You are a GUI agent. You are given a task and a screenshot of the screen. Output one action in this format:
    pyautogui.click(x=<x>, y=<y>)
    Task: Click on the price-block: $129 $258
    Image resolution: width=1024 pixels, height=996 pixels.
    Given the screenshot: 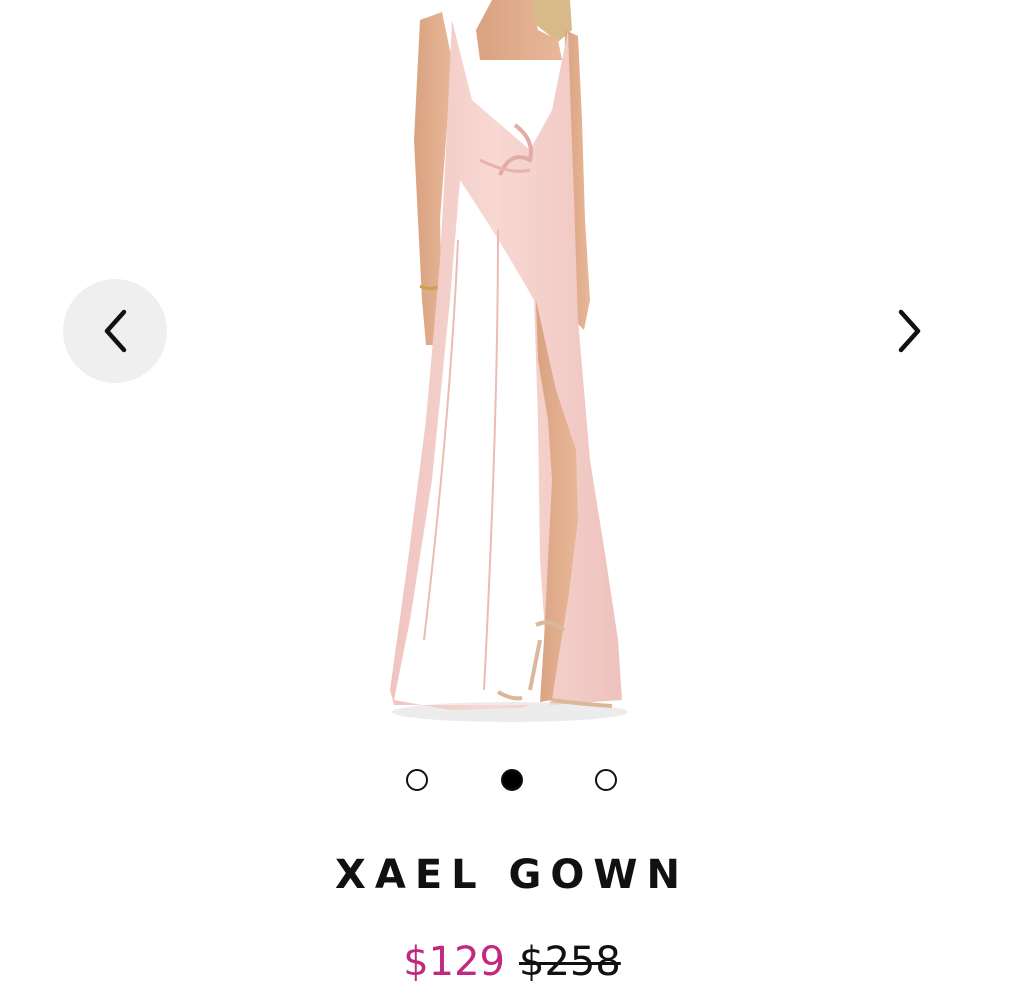 What is the action you would take?
    pyautogui.click(x=512, y=962)
    